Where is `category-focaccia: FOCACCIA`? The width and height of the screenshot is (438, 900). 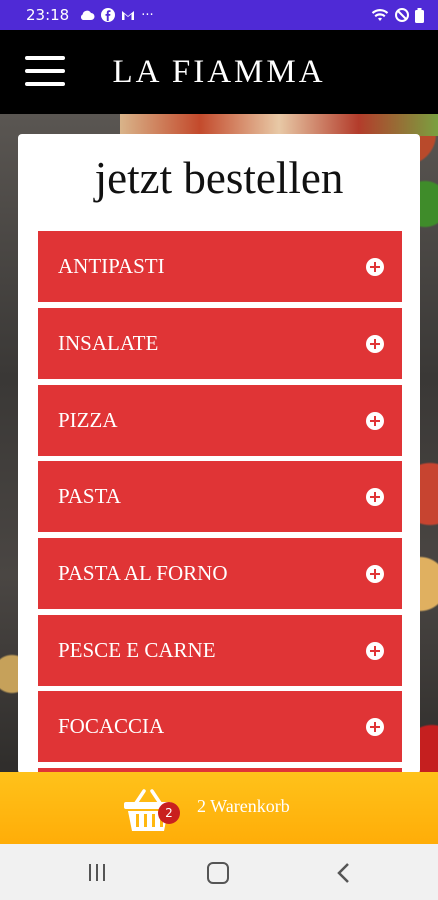 category-focaccia: FOCACCIA is located at coordinates (220, 726).